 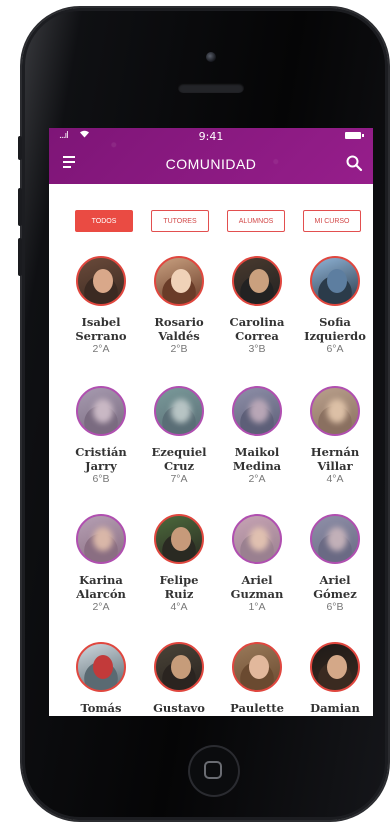 I want to click on member-grade: 6°A, so click(x=335, y=349).